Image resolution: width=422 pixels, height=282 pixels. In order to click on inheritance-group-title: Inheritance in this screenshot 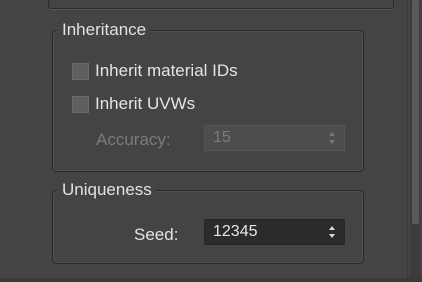, I will do `click(104, 30)`.